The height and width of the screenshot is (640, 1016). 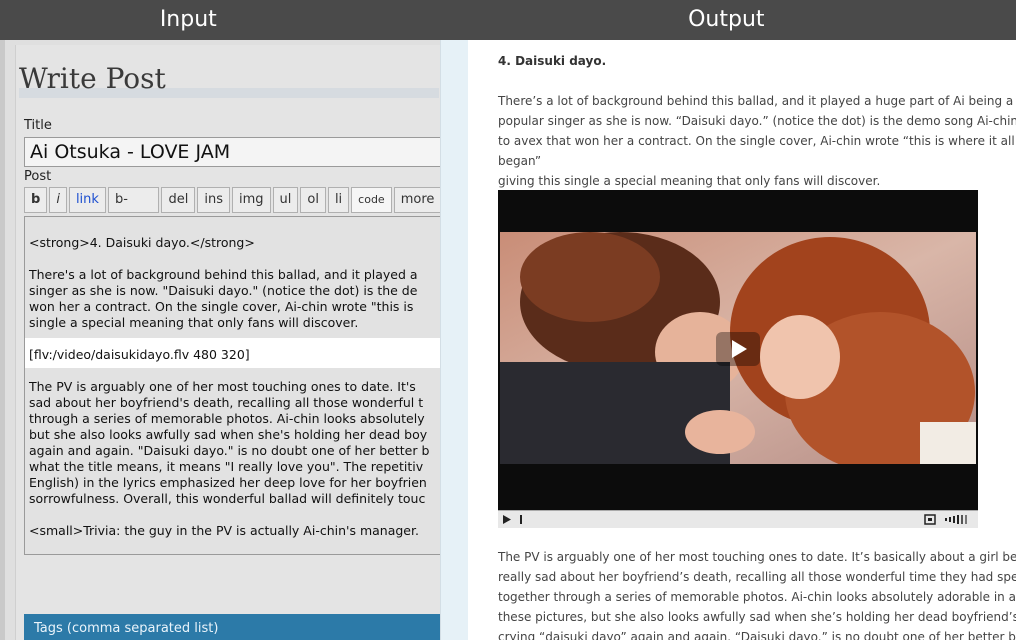 What do you see at coordinates (139, 354) in the screenshot?
I see `content-line: [flv:/video/daisukidayo.flv 480 320]` at bounding box center [139, 354].